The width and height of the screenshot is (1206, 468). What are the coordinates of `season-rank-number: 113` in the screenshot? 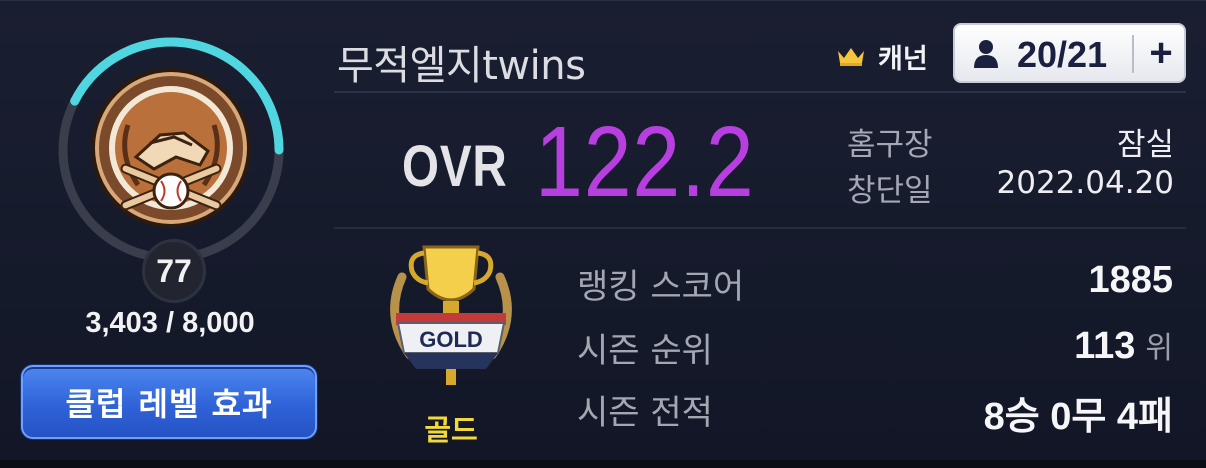 It's located at (1105, 346).